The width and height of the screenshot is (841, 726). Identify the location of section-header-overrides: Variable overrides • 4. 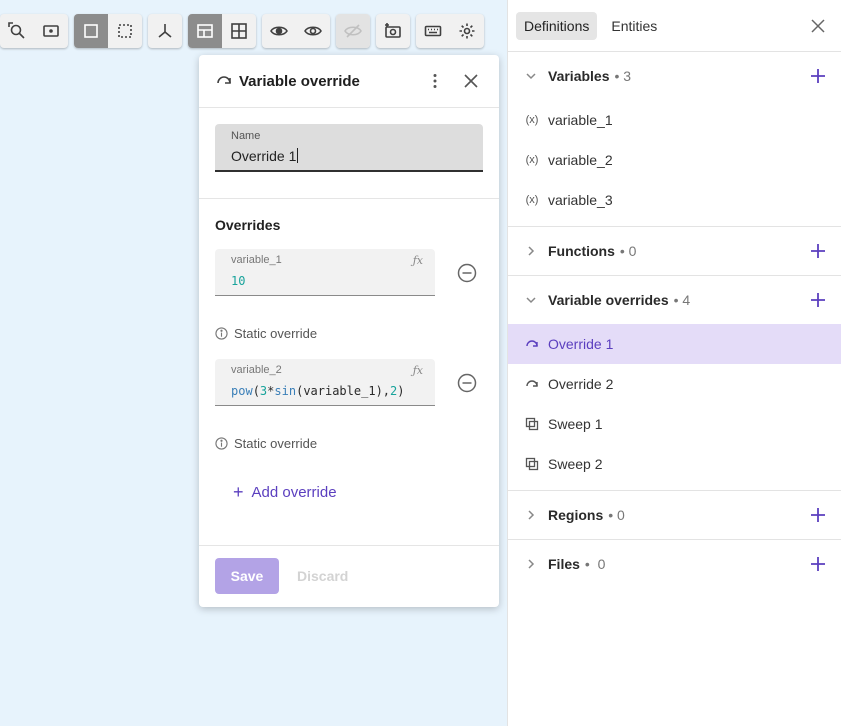
(674, 300).